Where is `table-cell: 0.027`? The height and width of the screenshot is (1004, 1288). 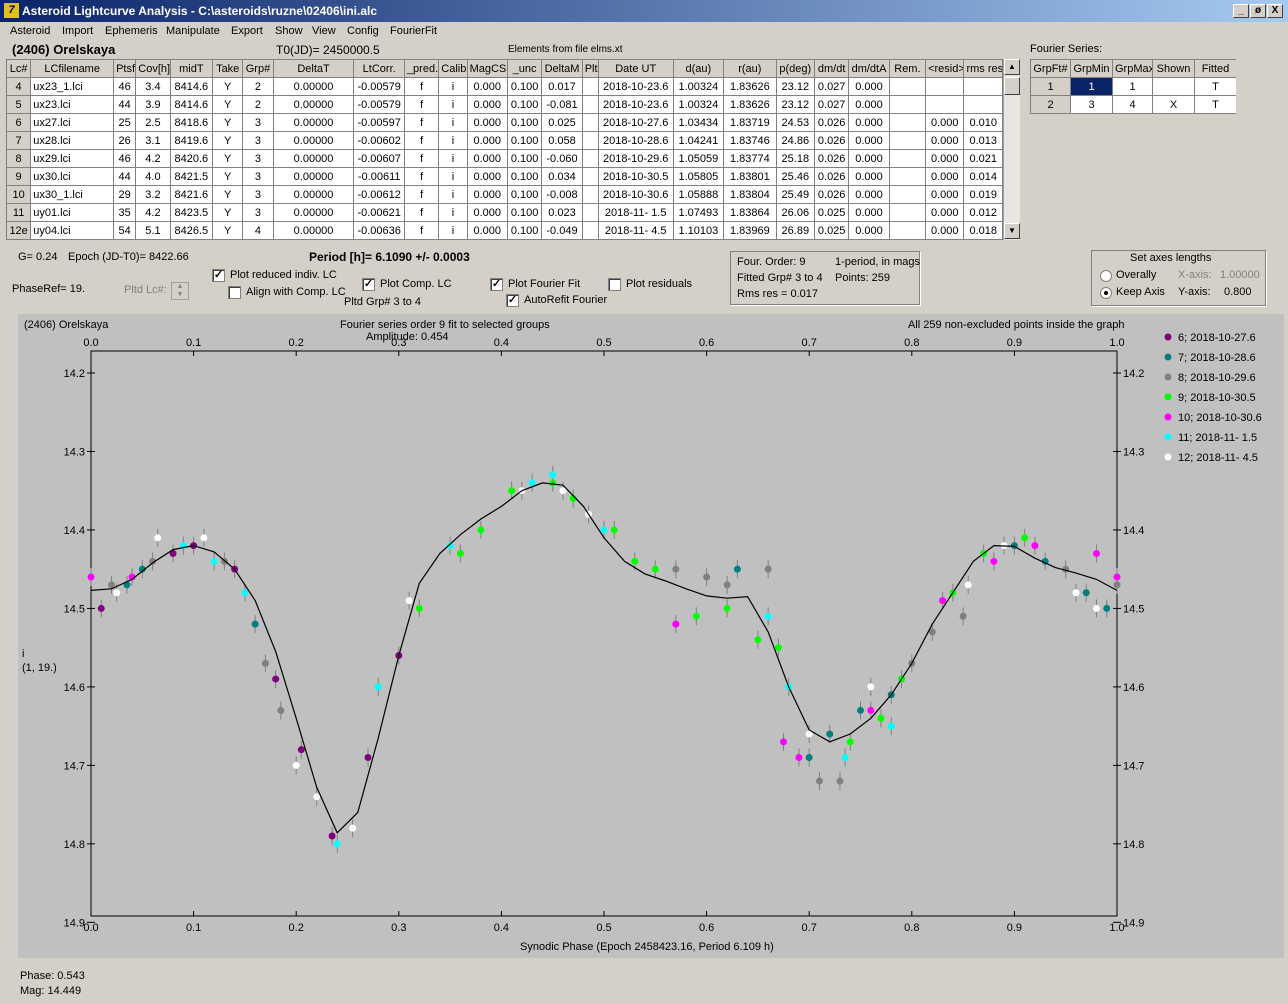 table-cell: 0.027 is located at coordinates (831, 86).